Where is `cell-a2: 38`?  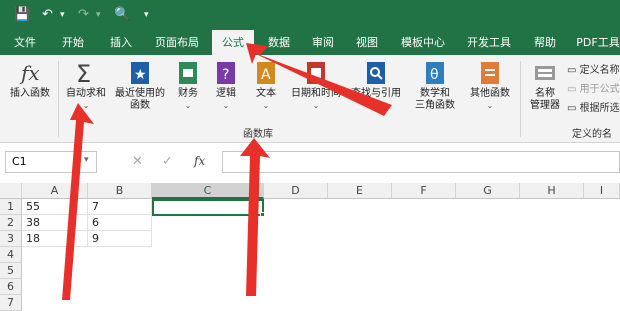 cell-a2: 38 is located at coordinates (55, 223).